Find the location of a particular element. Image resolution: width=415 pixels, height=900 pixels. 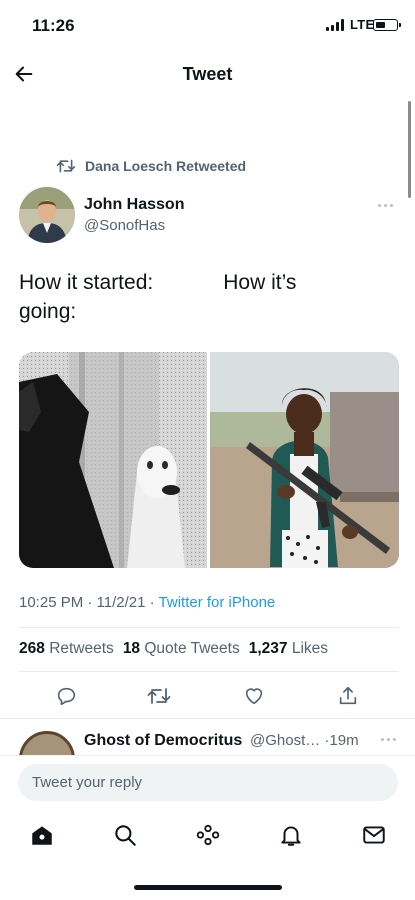

reply-input is located at coordinates (208, 782).